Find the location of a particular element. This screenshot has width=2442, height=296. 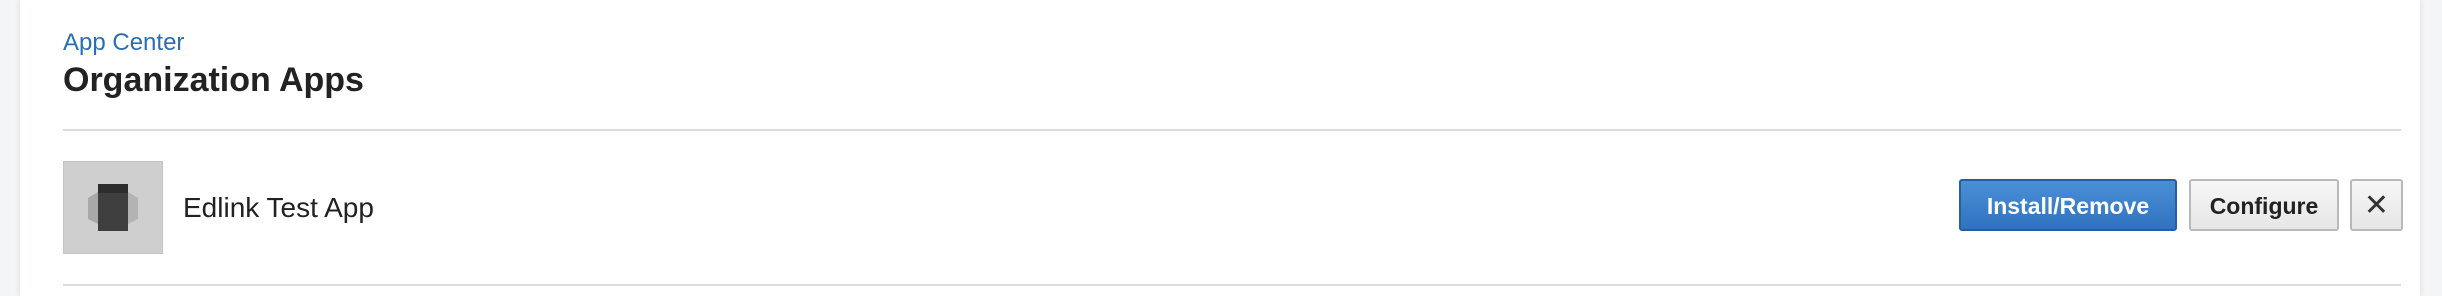

close-icon: ✕ is located at coordinates (2376, 205).